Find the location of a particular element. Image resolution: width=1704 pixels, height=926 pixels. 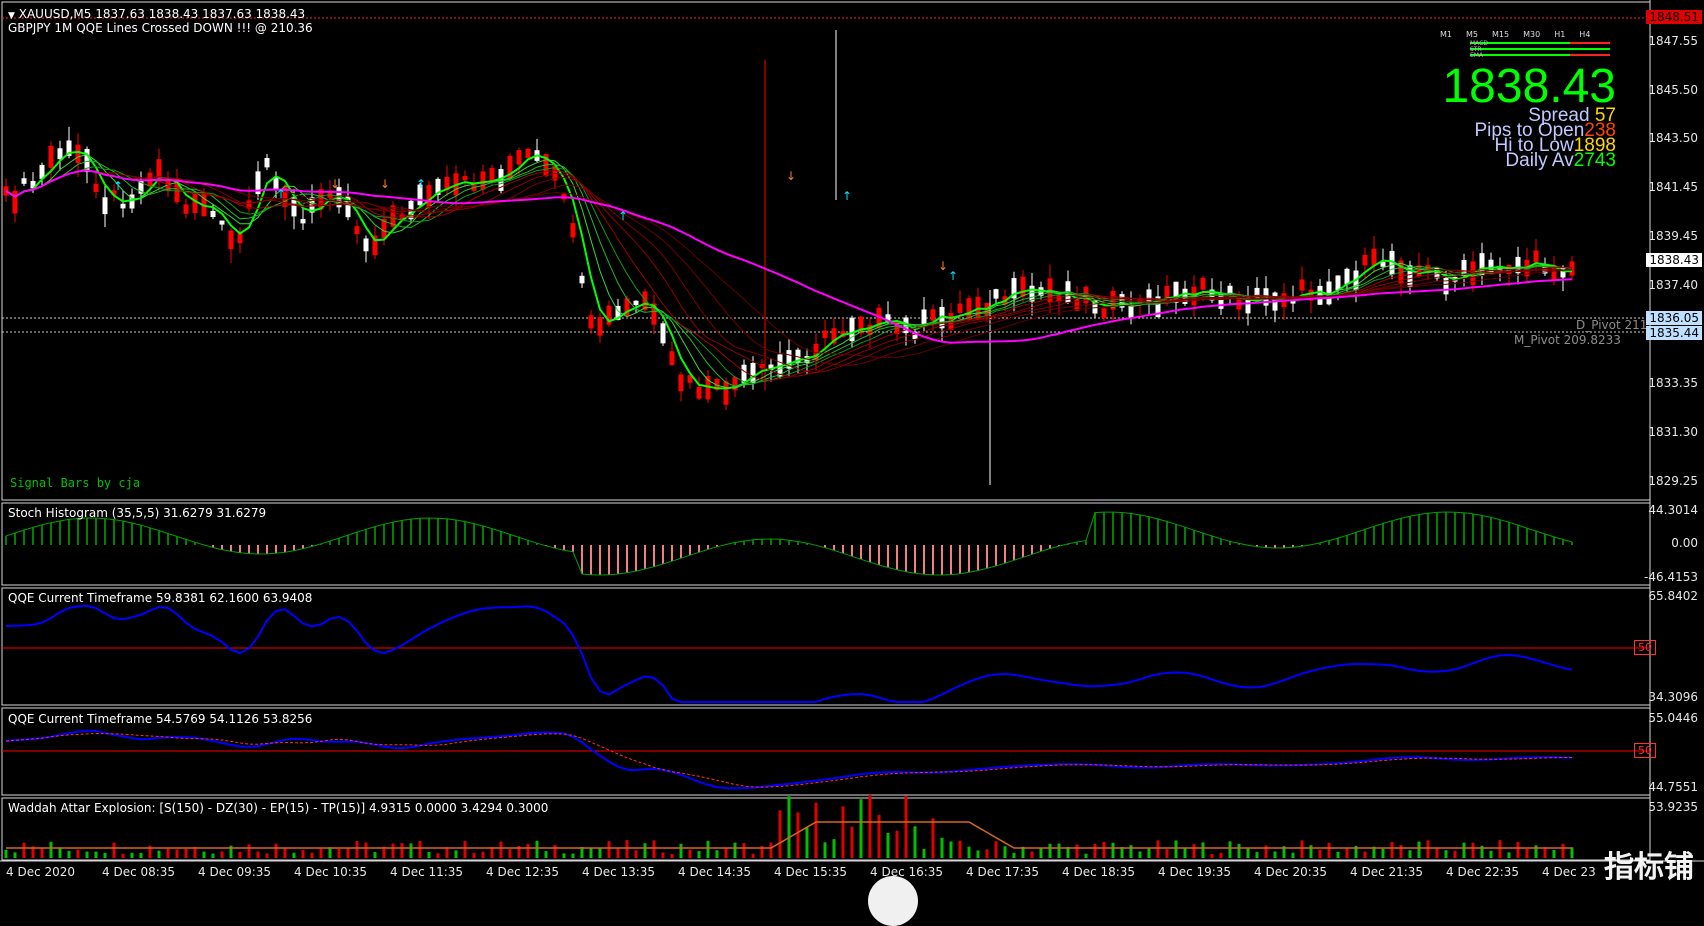

qqe1-y-tick: 65.8402 is located at coordinates (1673, 596).